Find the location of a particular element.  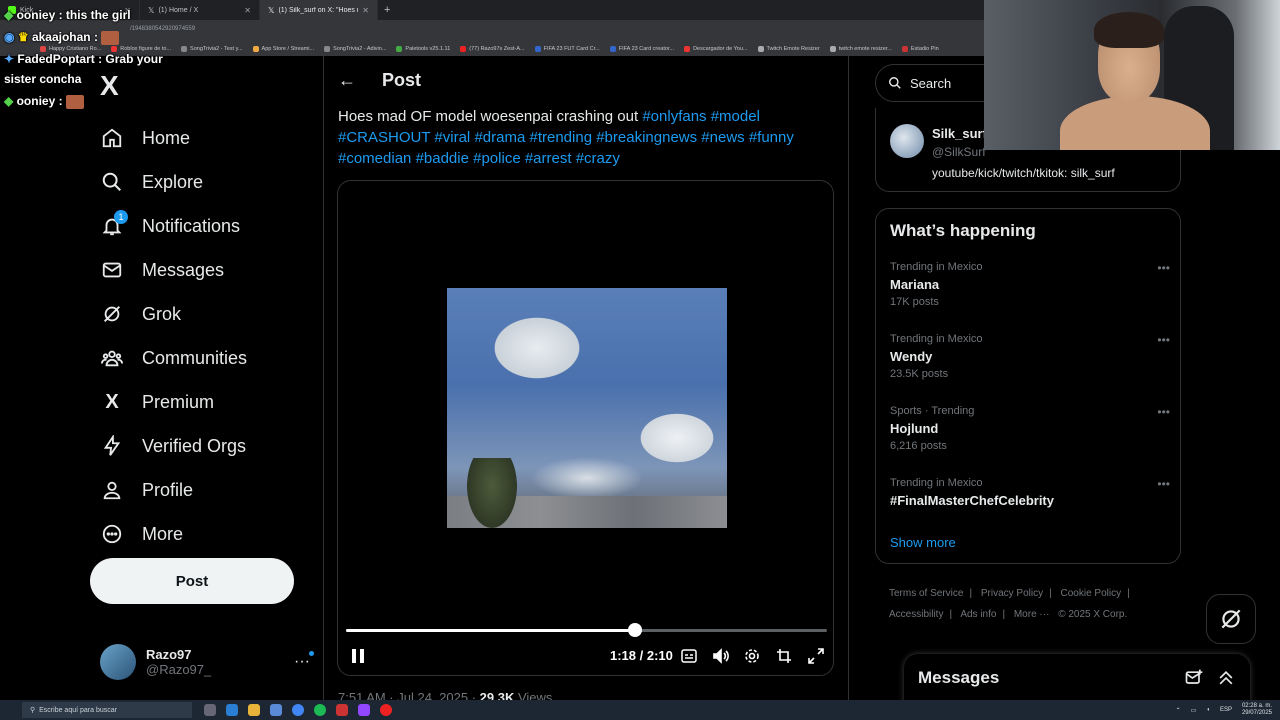

sidebar-item-more: More is located at coordinates (173, 534).